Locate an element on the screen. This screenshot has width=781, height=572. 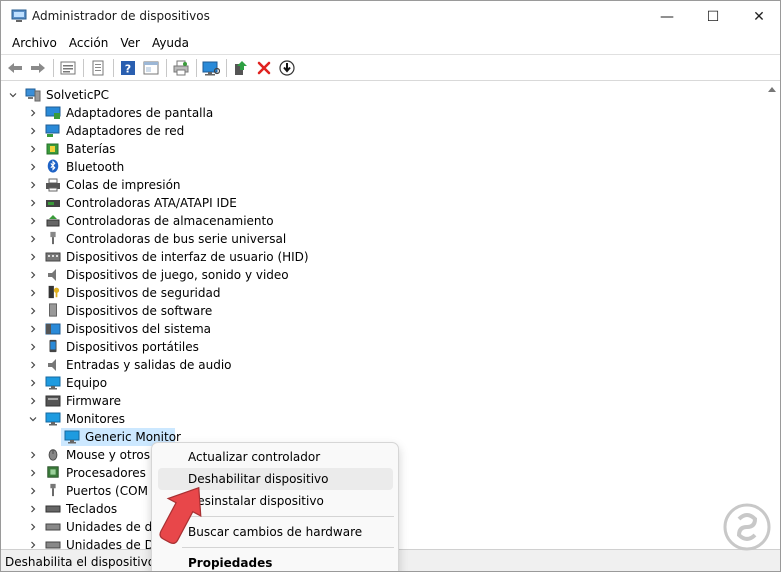
tree-item-label: Adaptadores de pantalla is located at coordinates (140, 113).